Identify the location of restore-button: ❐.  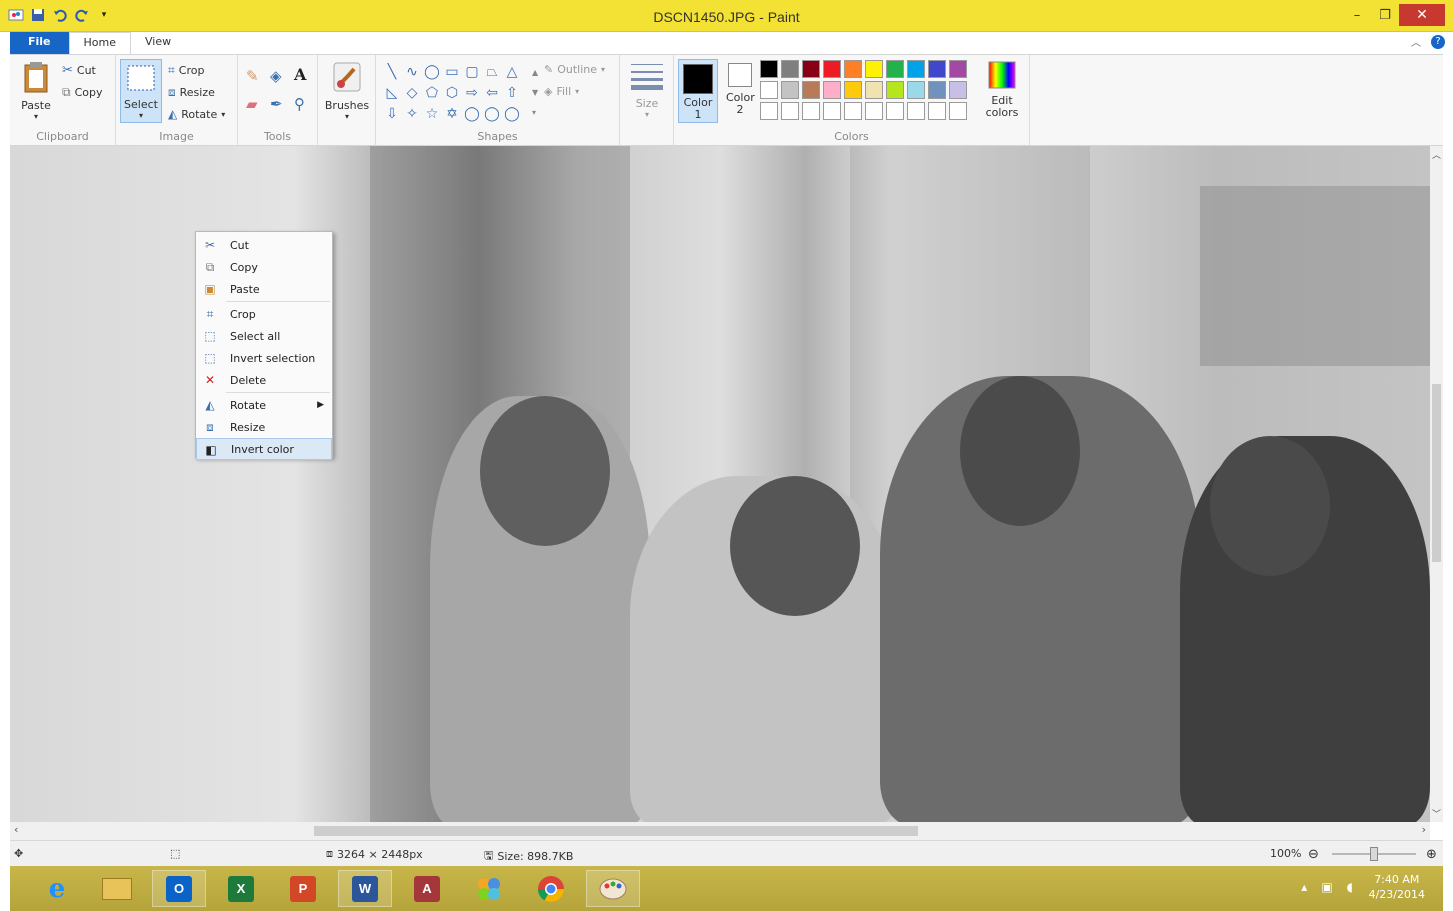
(1385, 15).